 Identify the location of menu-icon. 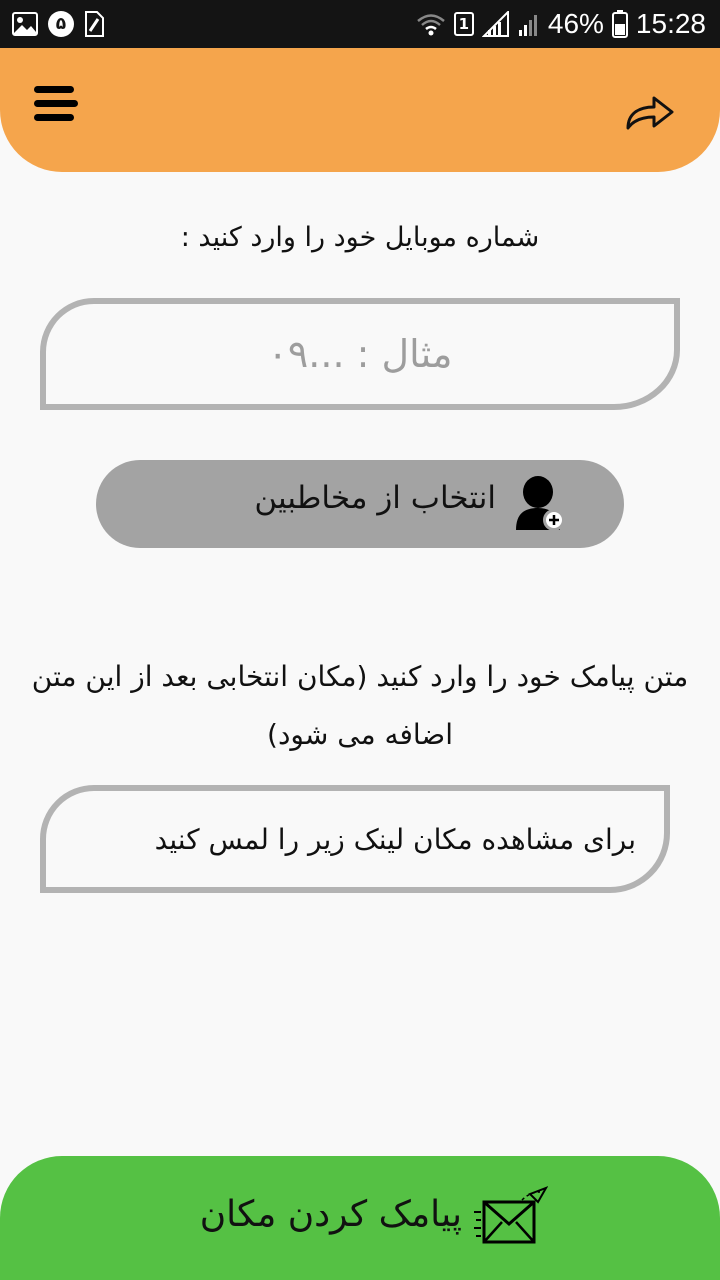
(56, 104).